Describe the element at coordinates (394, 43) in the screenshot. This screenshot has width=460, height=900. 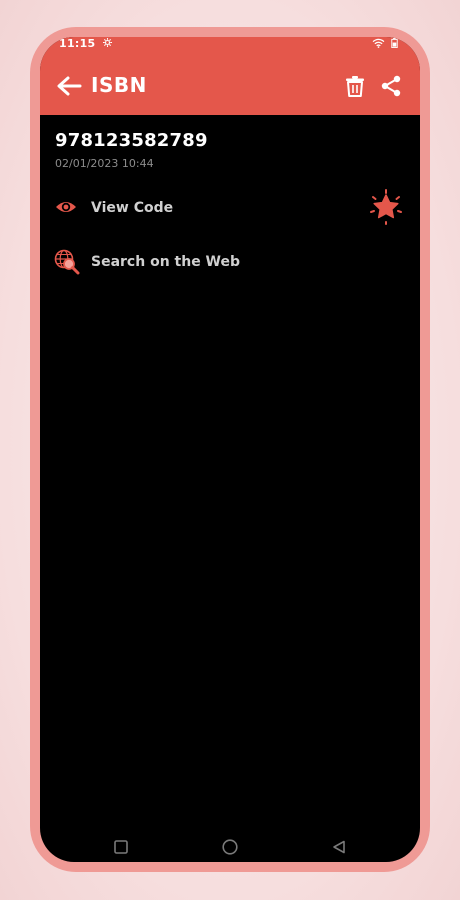
I see `battery-icon` at that location.